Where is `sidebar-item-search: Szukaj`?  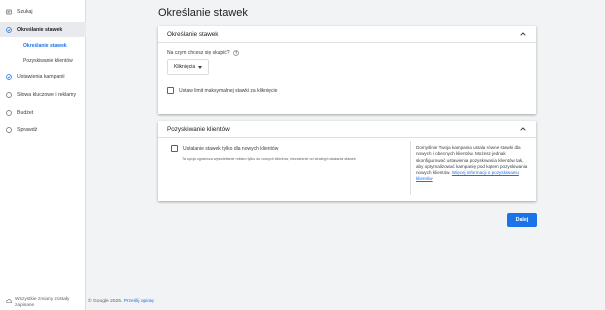 sidebar-item-search: Szukaj is located at coordinates (43, 11).